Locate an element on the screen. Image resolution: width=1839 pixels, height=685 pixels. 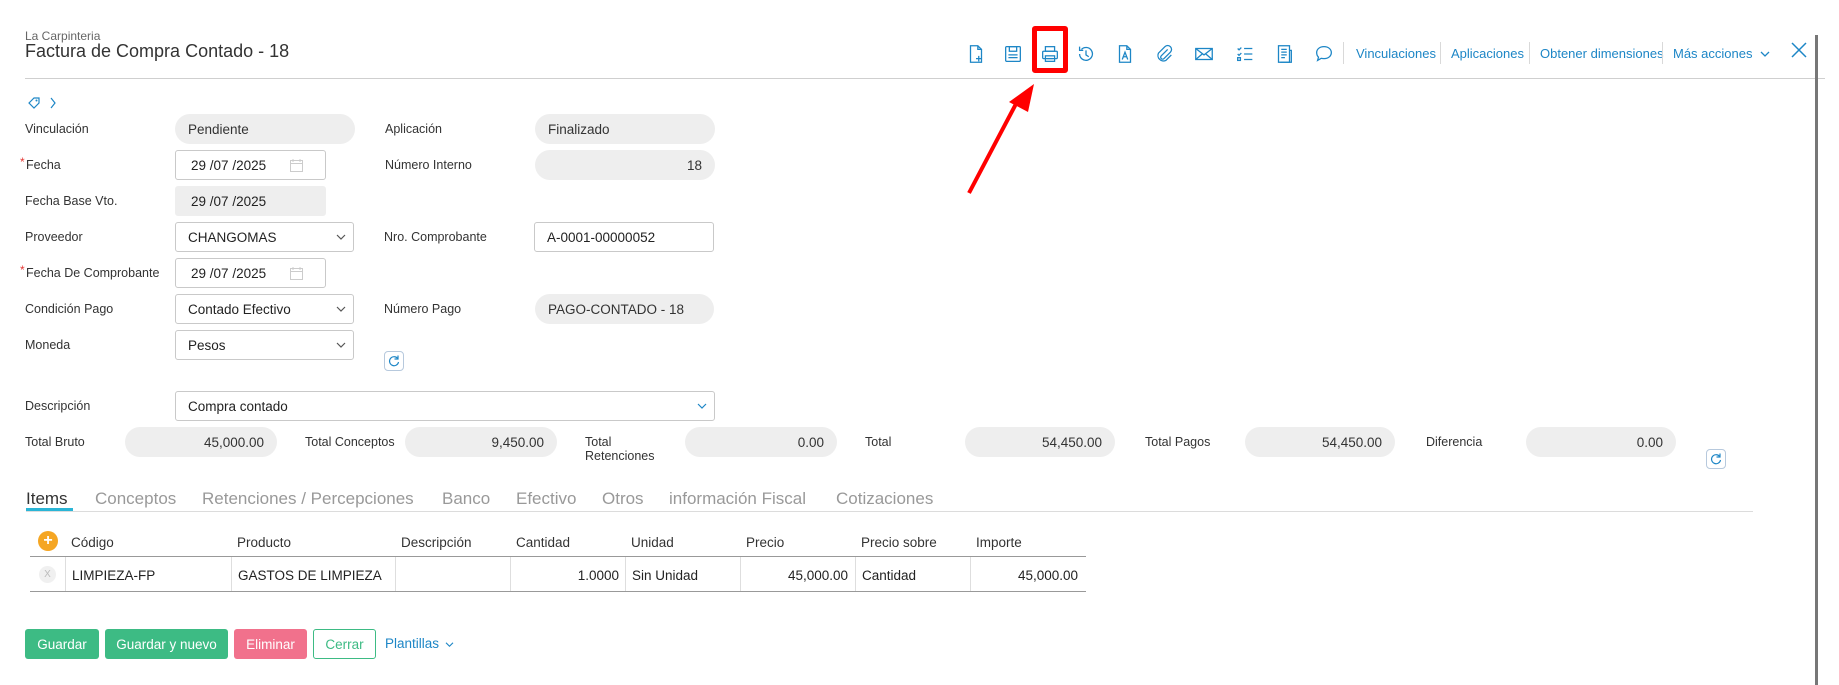
attachment-icon is located at coordinates (1164, 54).